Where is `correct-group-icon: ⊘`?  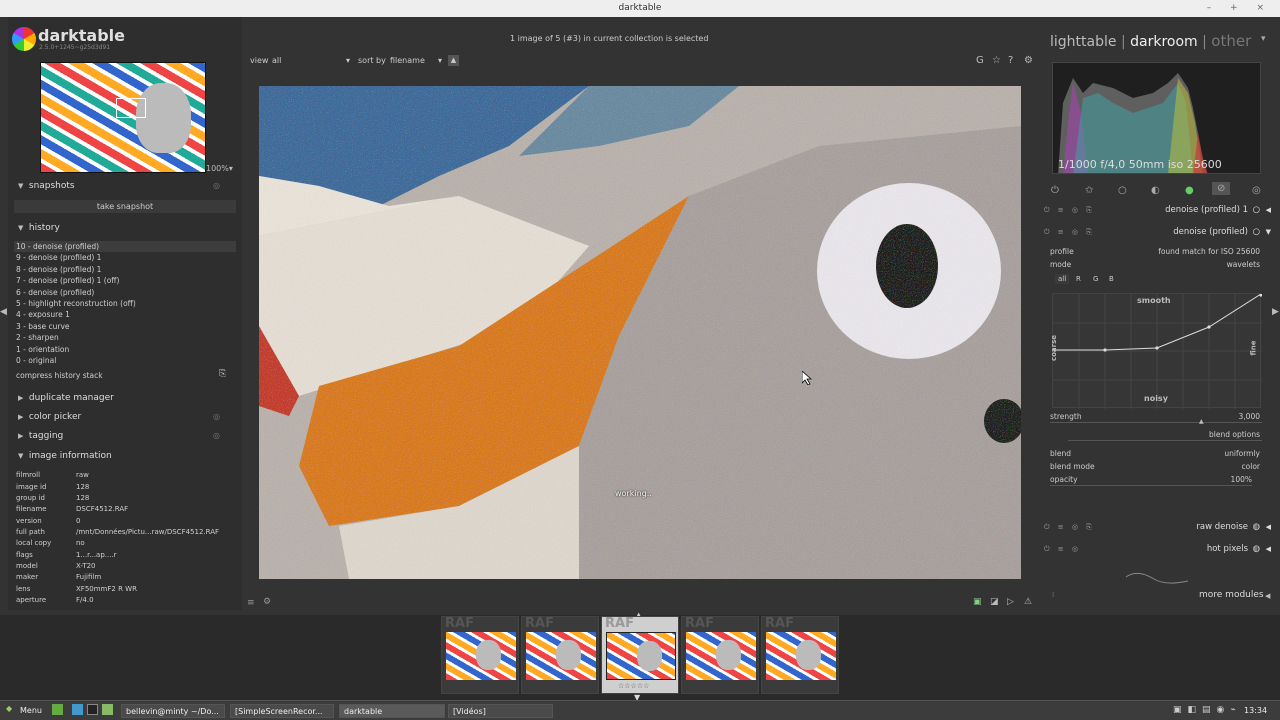
correct-group-icon: ⊘ is located at coordinates (1221, 188).